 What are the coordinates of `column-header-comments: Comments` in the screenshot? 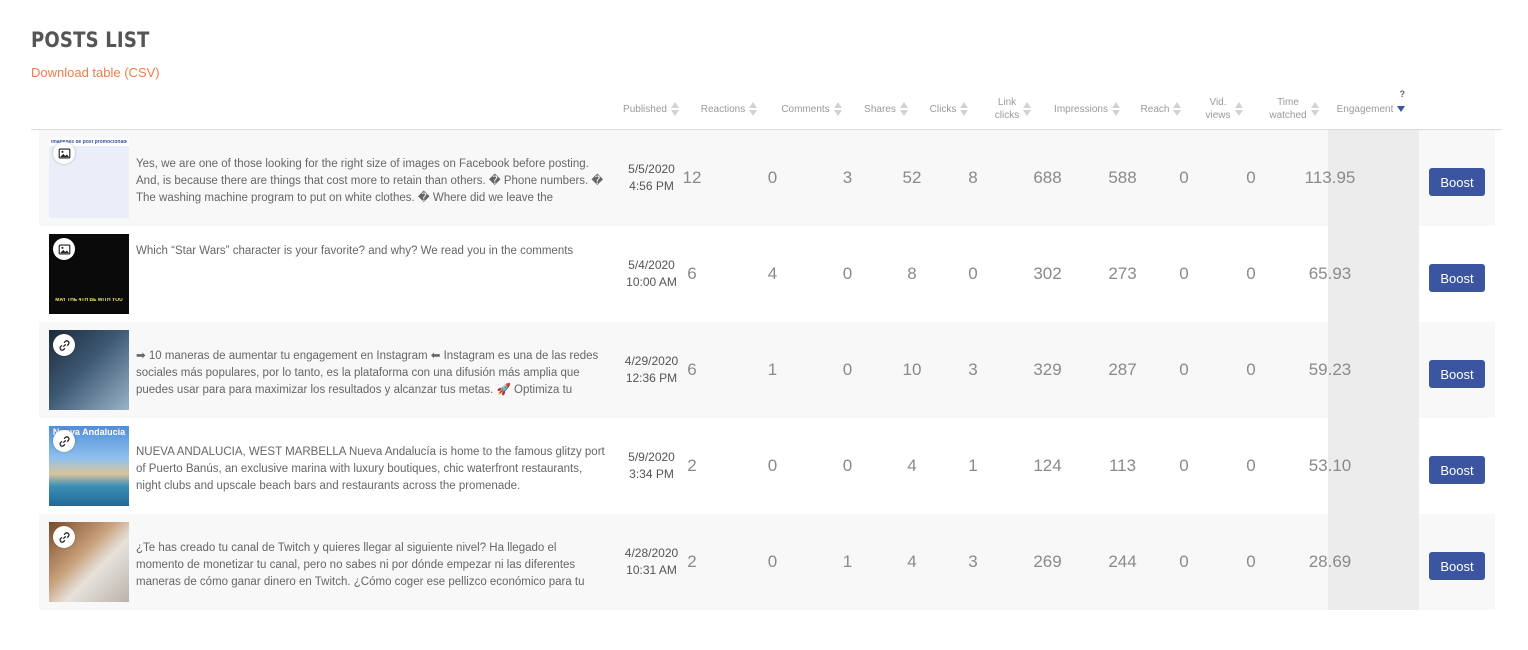 It's located at (811, 109).